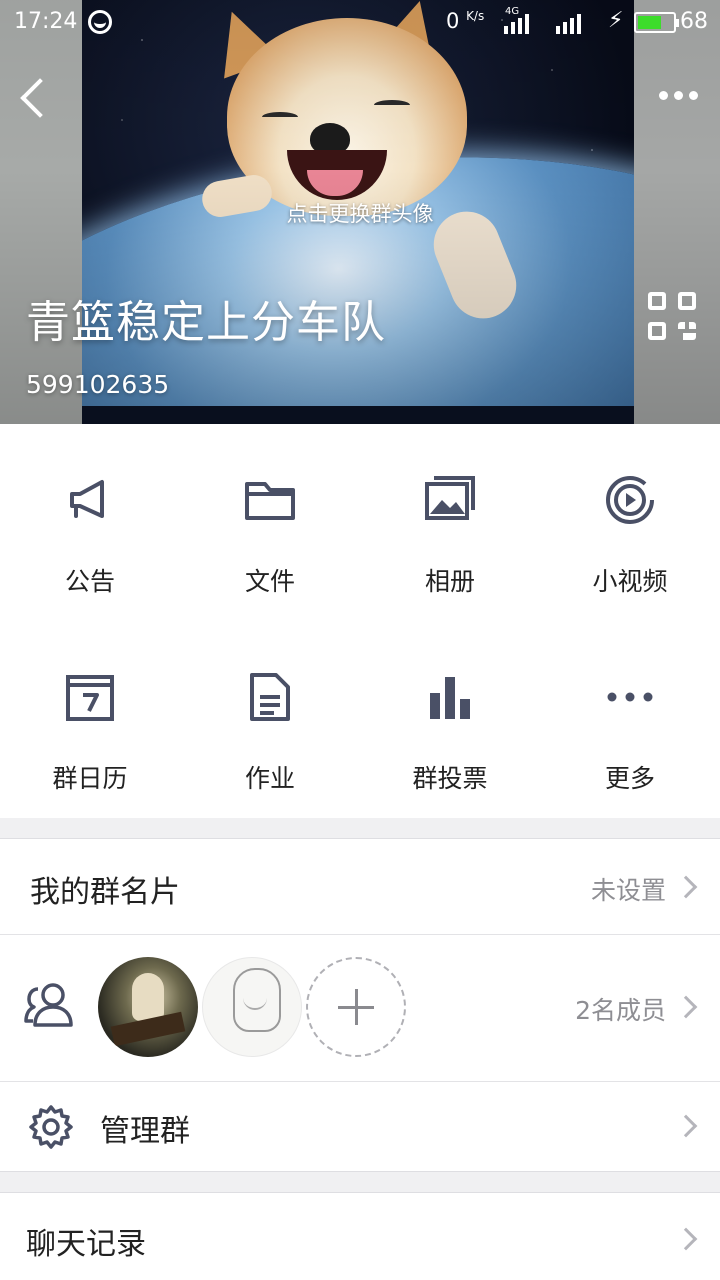  I want to click on bar-chart-icon, so click(450, 698).